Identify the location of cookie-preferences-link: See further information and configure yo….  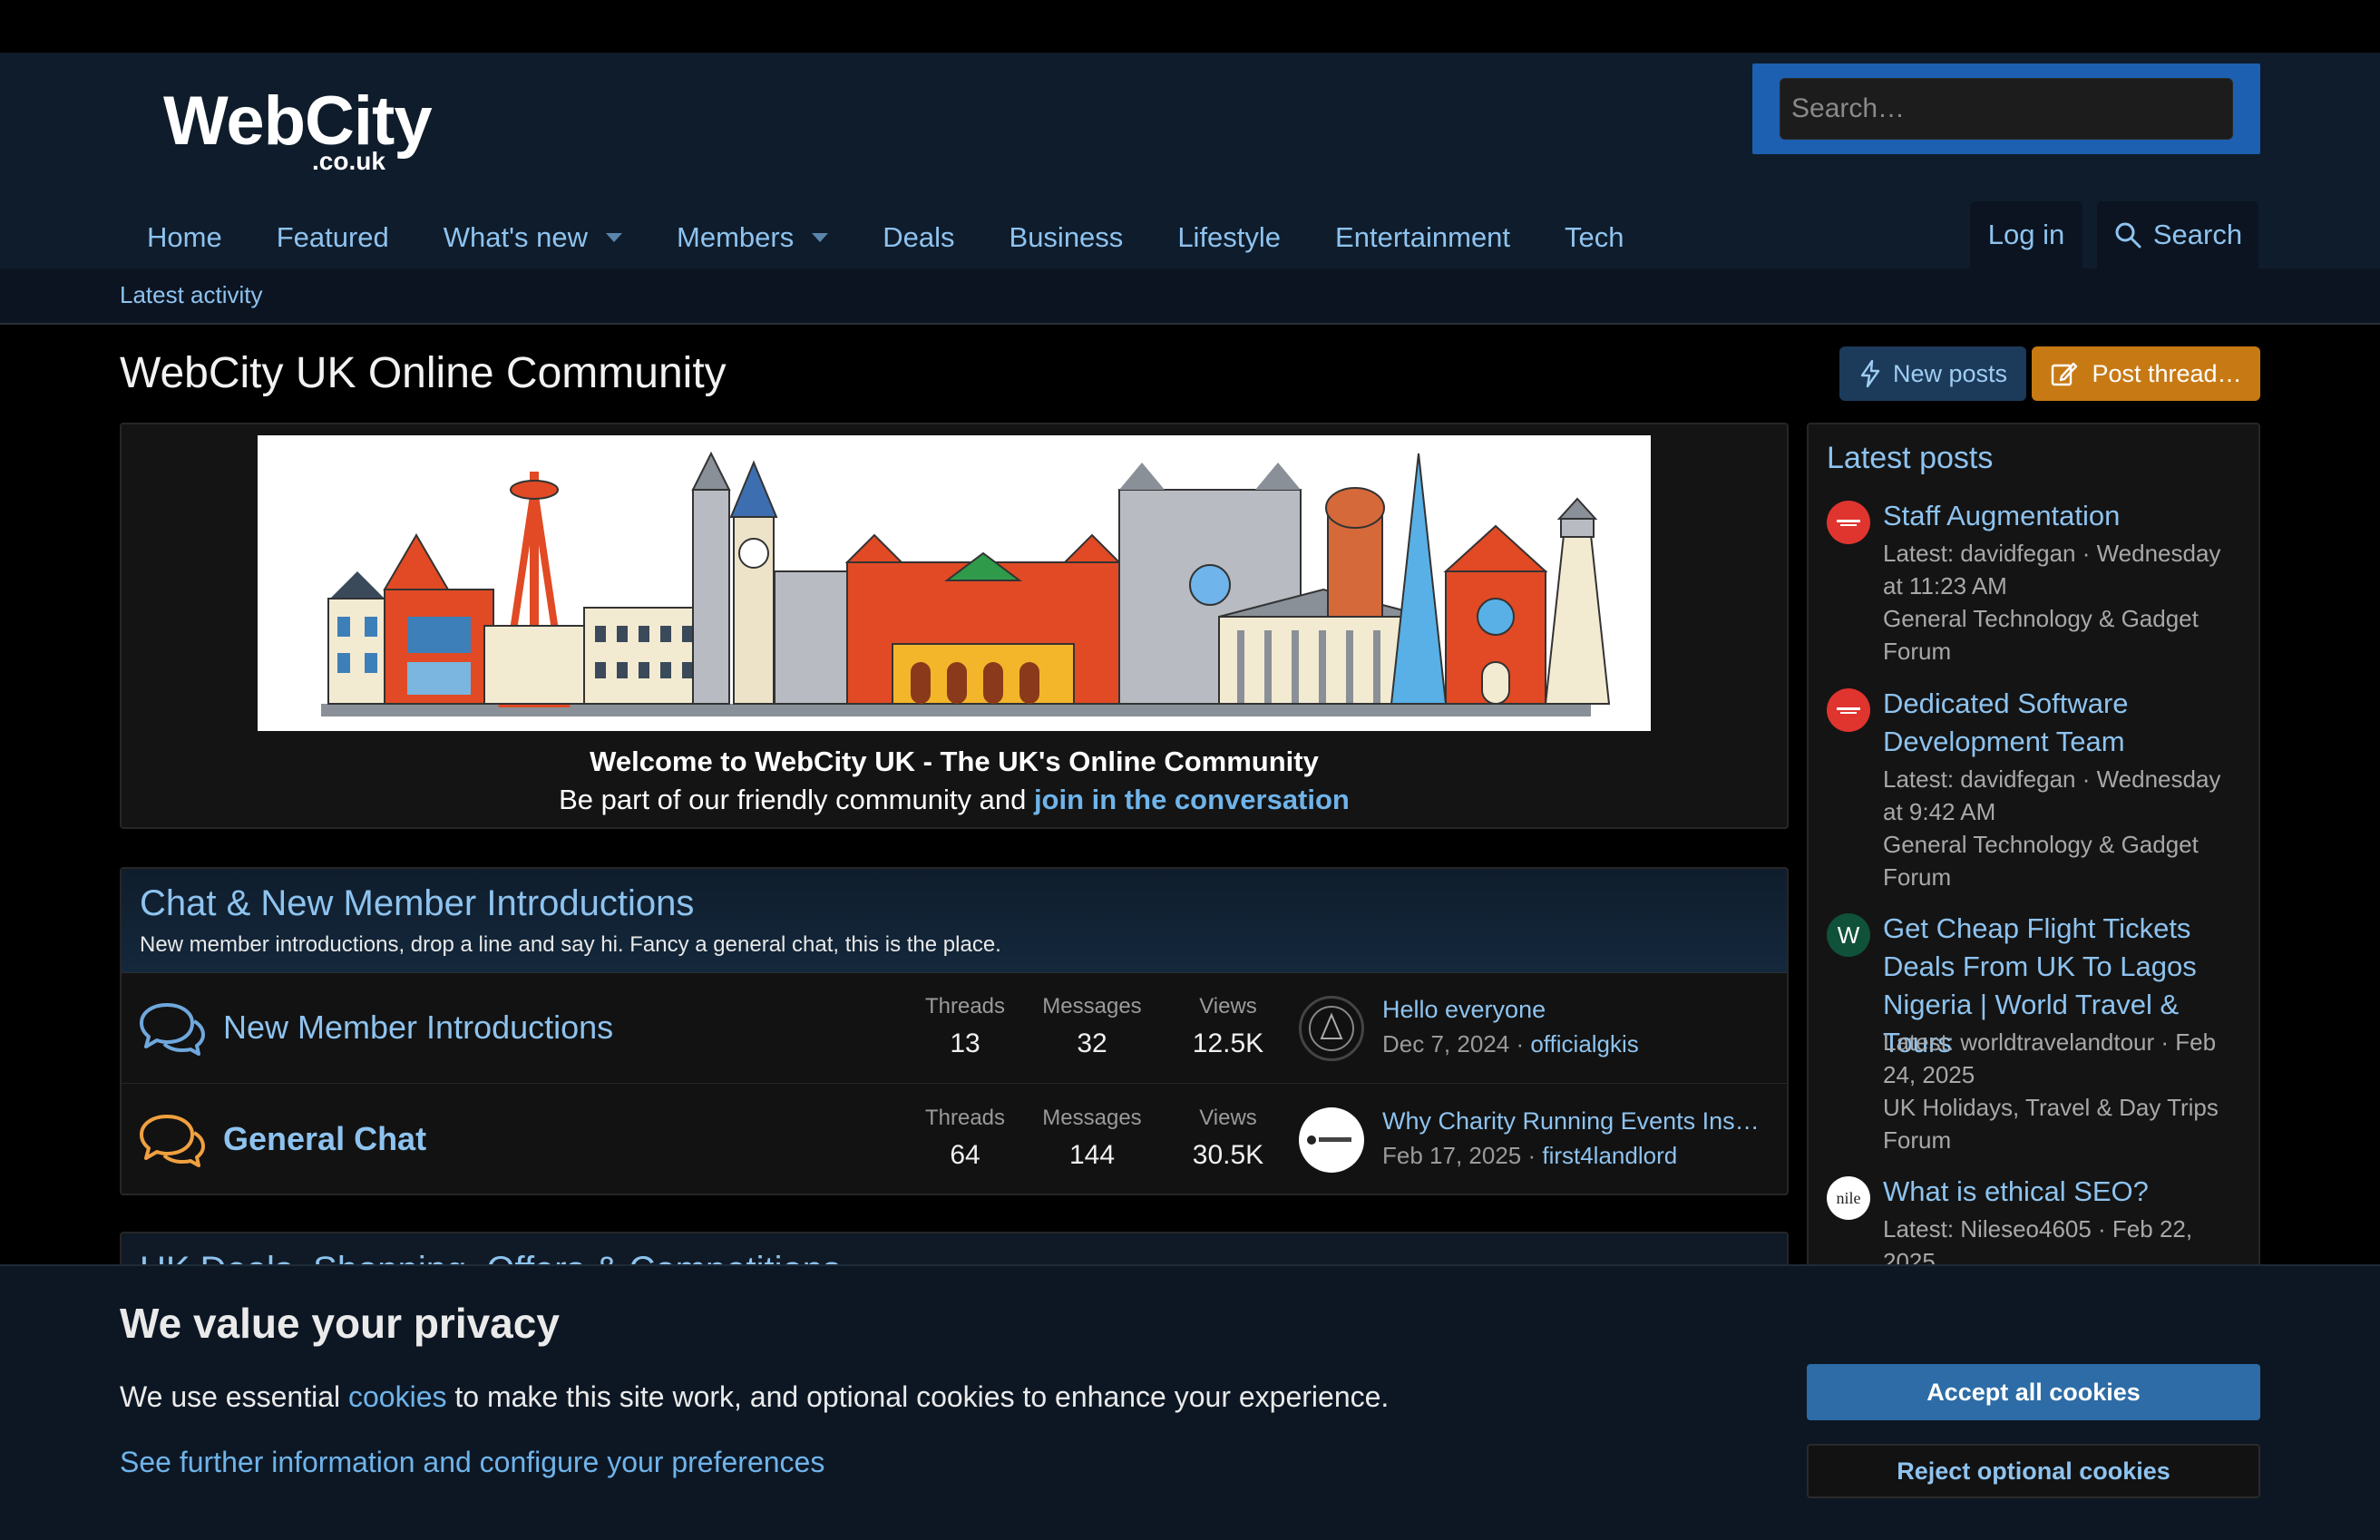
(472, 1462).